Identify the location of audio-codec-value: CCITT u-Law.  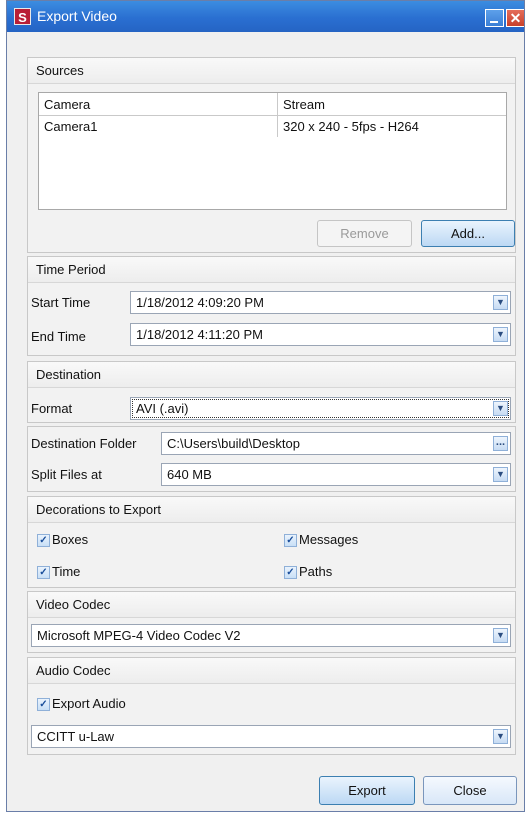
(76, 736).